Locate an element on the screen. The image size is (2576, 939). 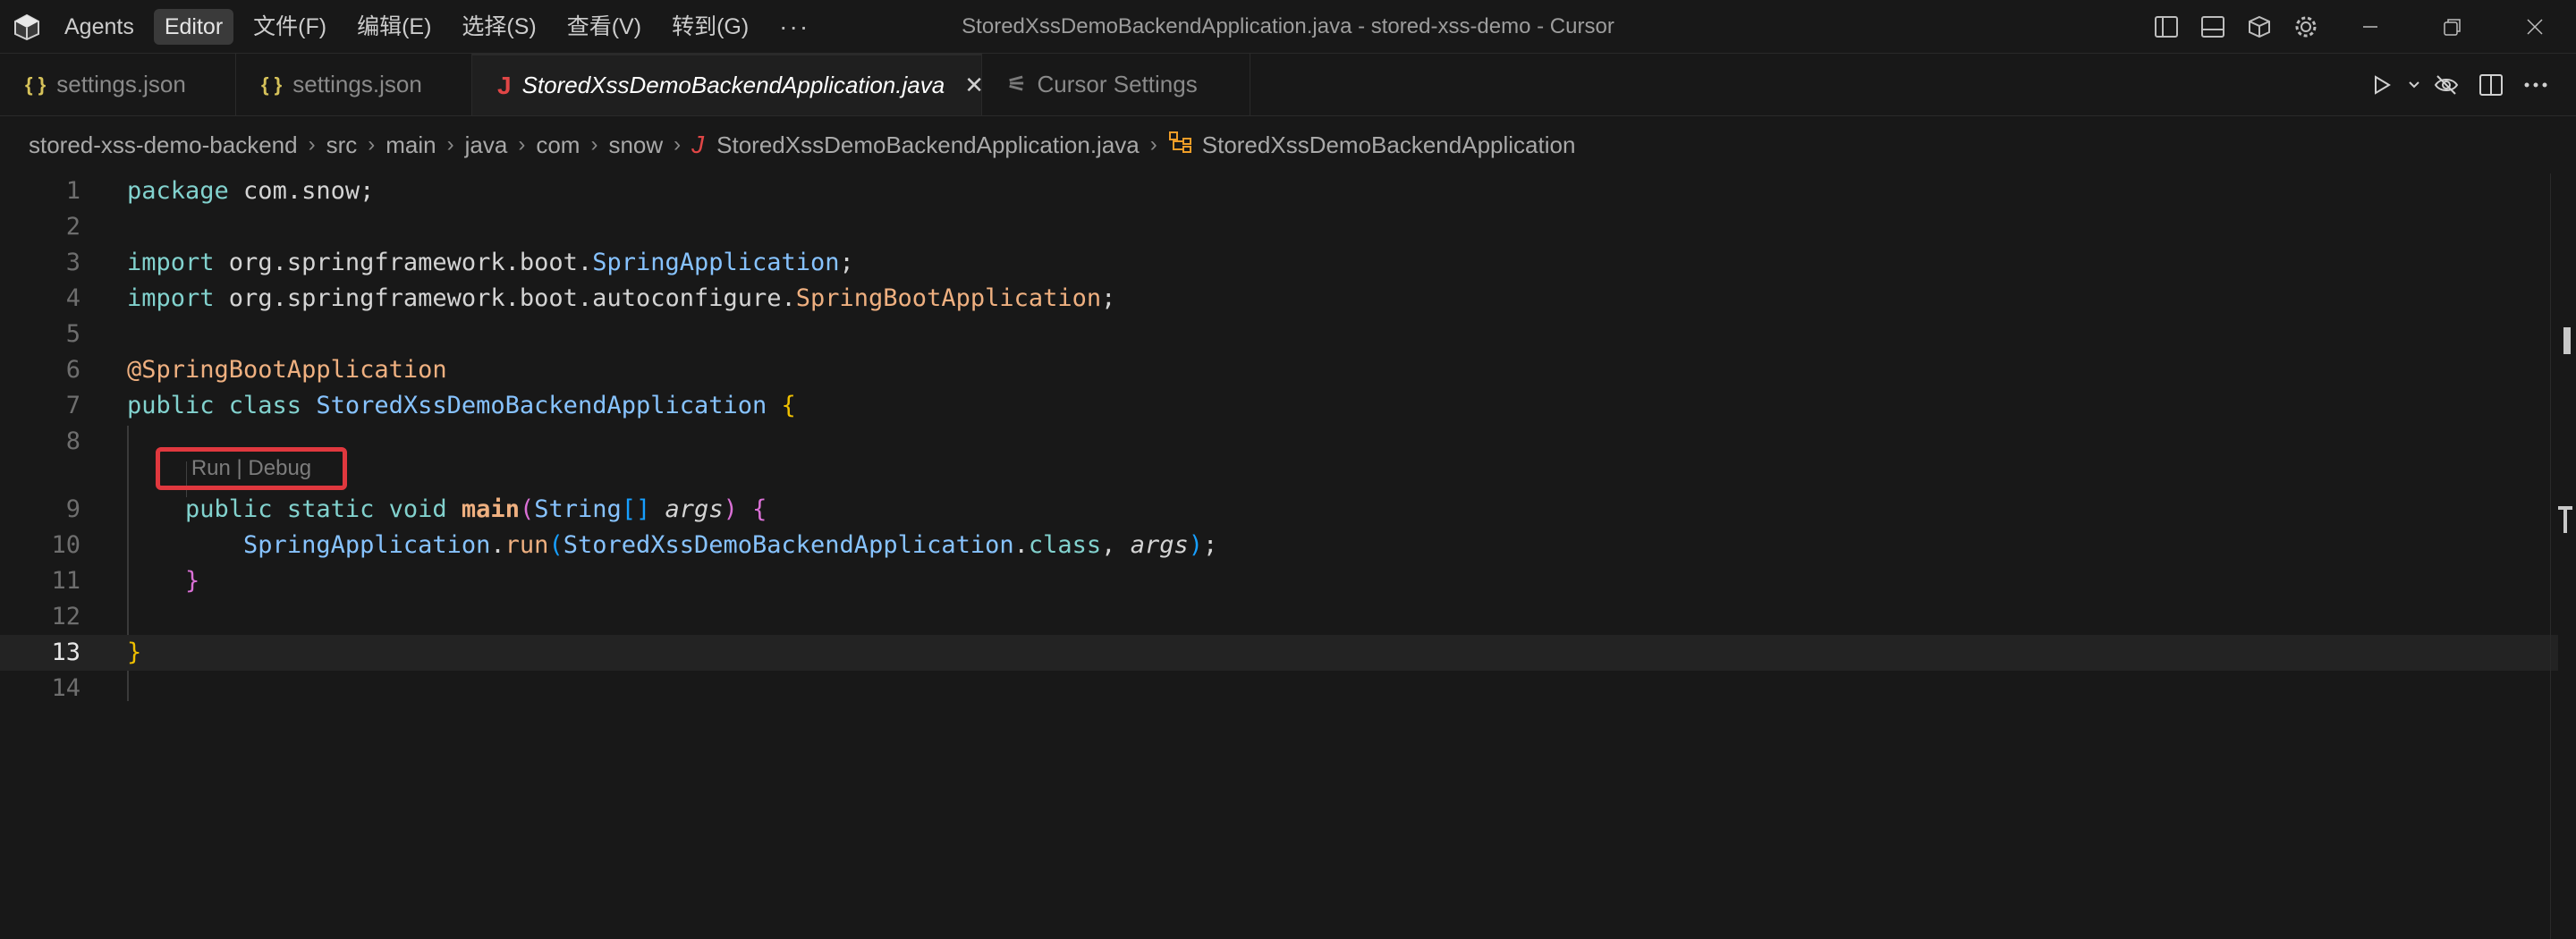
code-line-14: 14 is located at coordinates (1279, 688).